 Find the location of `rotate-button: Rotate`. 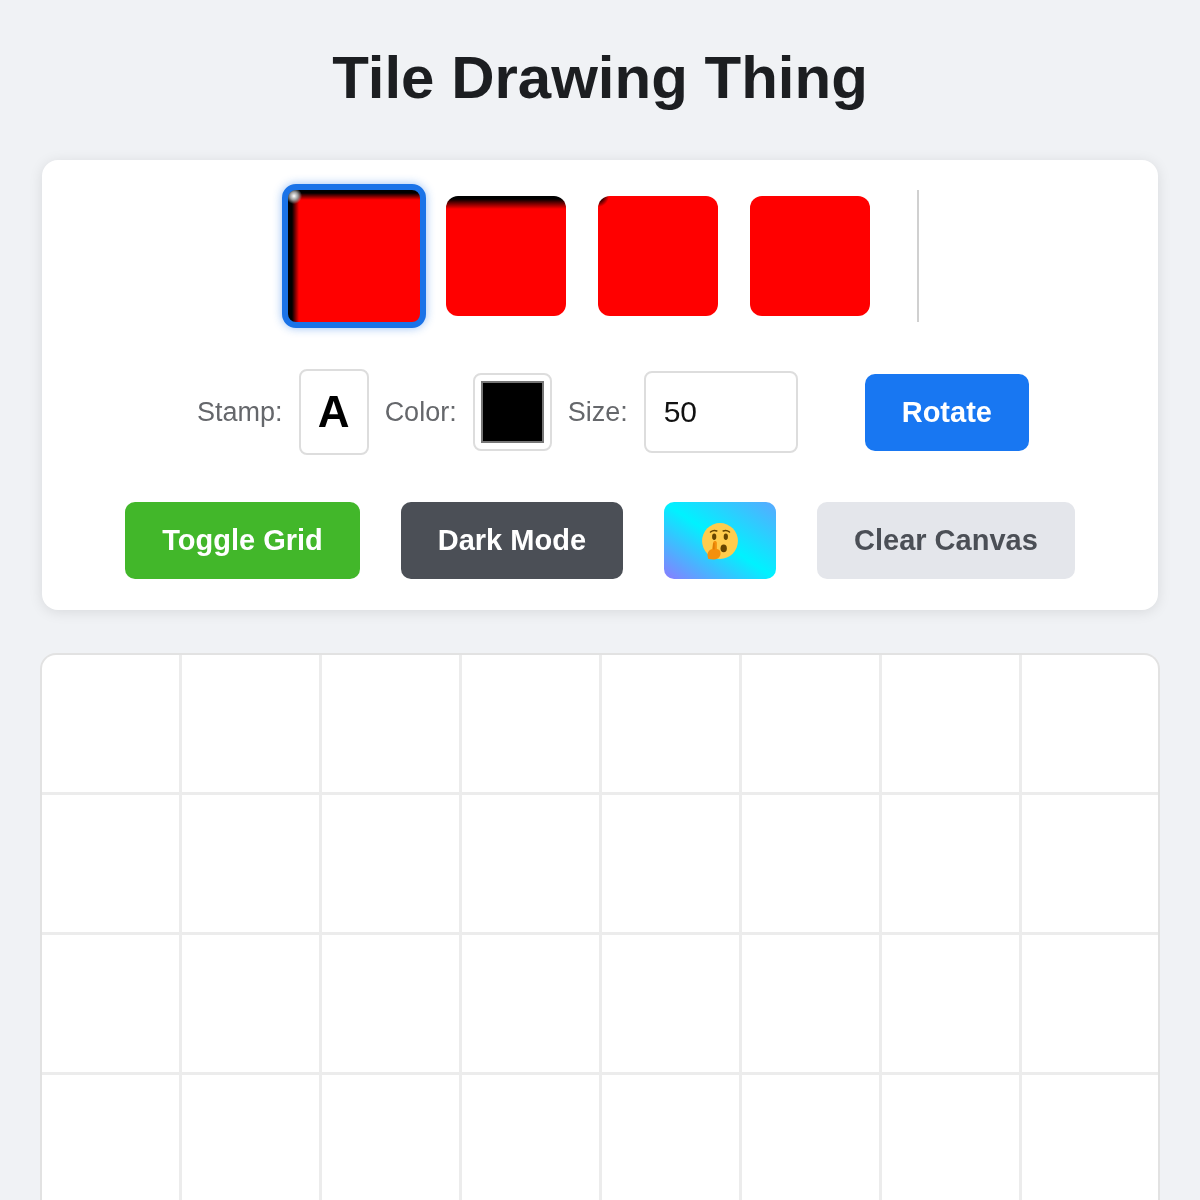

rotate-button: Rotate is located at coordinates (946, 412).